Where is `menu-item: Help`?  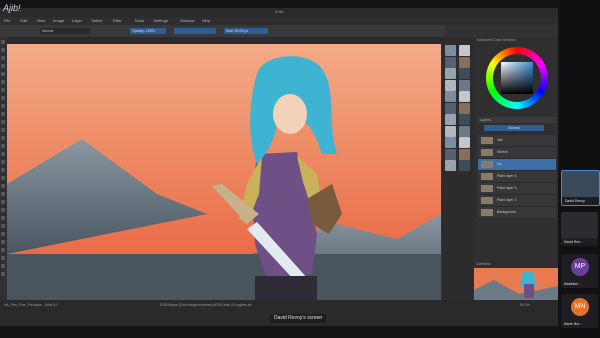
menu-item: Help is located at coordinates (206, 20).